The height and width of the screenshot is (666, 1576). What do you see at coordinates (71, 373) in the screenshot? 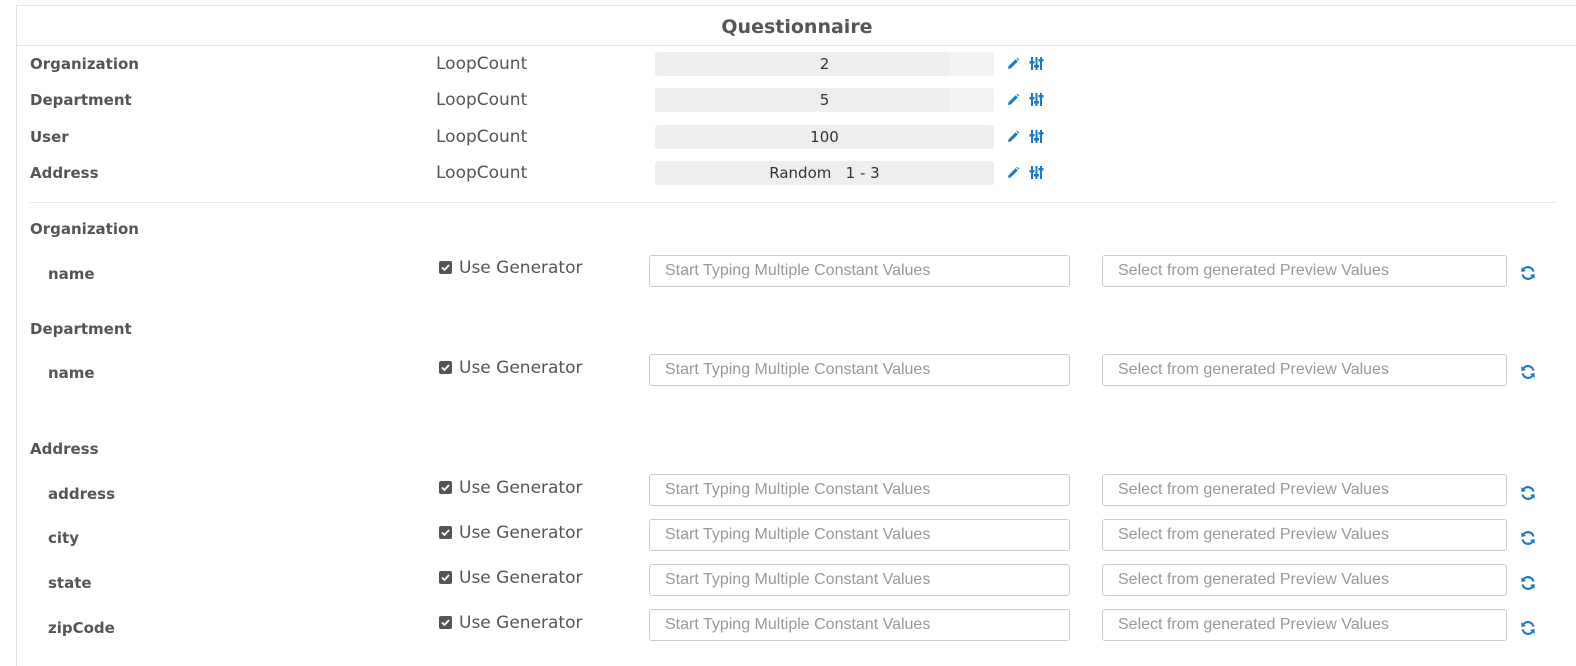
I see `field-label-department-name: name` at bounding box center [71, 373].